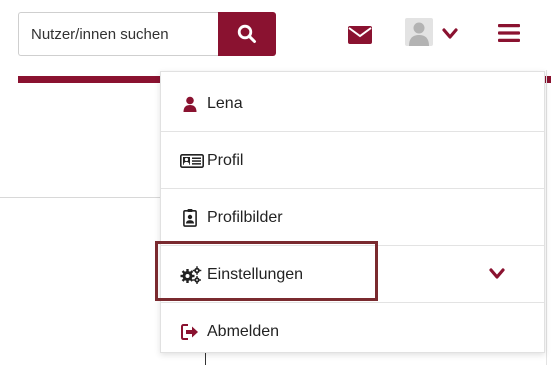 The width and height of the screenshot is (551, 365). What do you see at coordinates (419, 32) in the screenshot?
I see `user-avatar-icon` at bounding box center [419, 32].